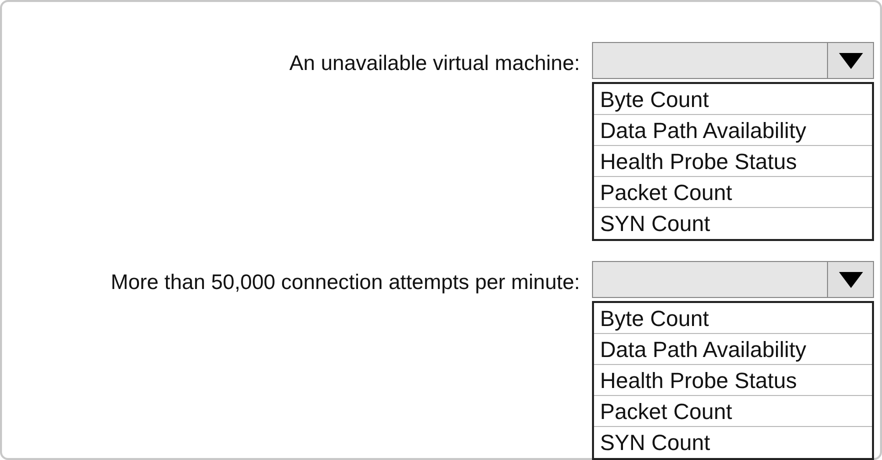 The width and height of the screenshot is (882, 460). I want to click on question-label: More than 50,000 connection attempts per minute:, so click(345, 283).